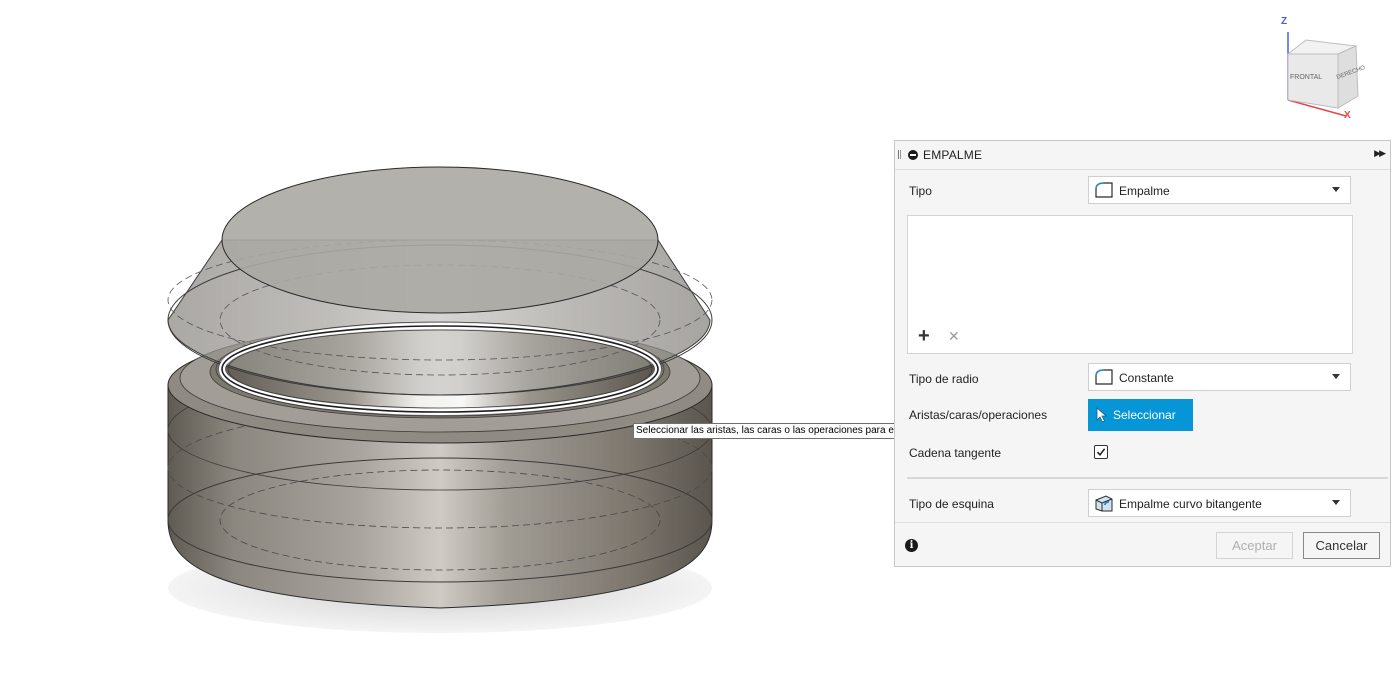 The image size is (1398, 673). I want to click on info-icon: i, so click(911, 545).